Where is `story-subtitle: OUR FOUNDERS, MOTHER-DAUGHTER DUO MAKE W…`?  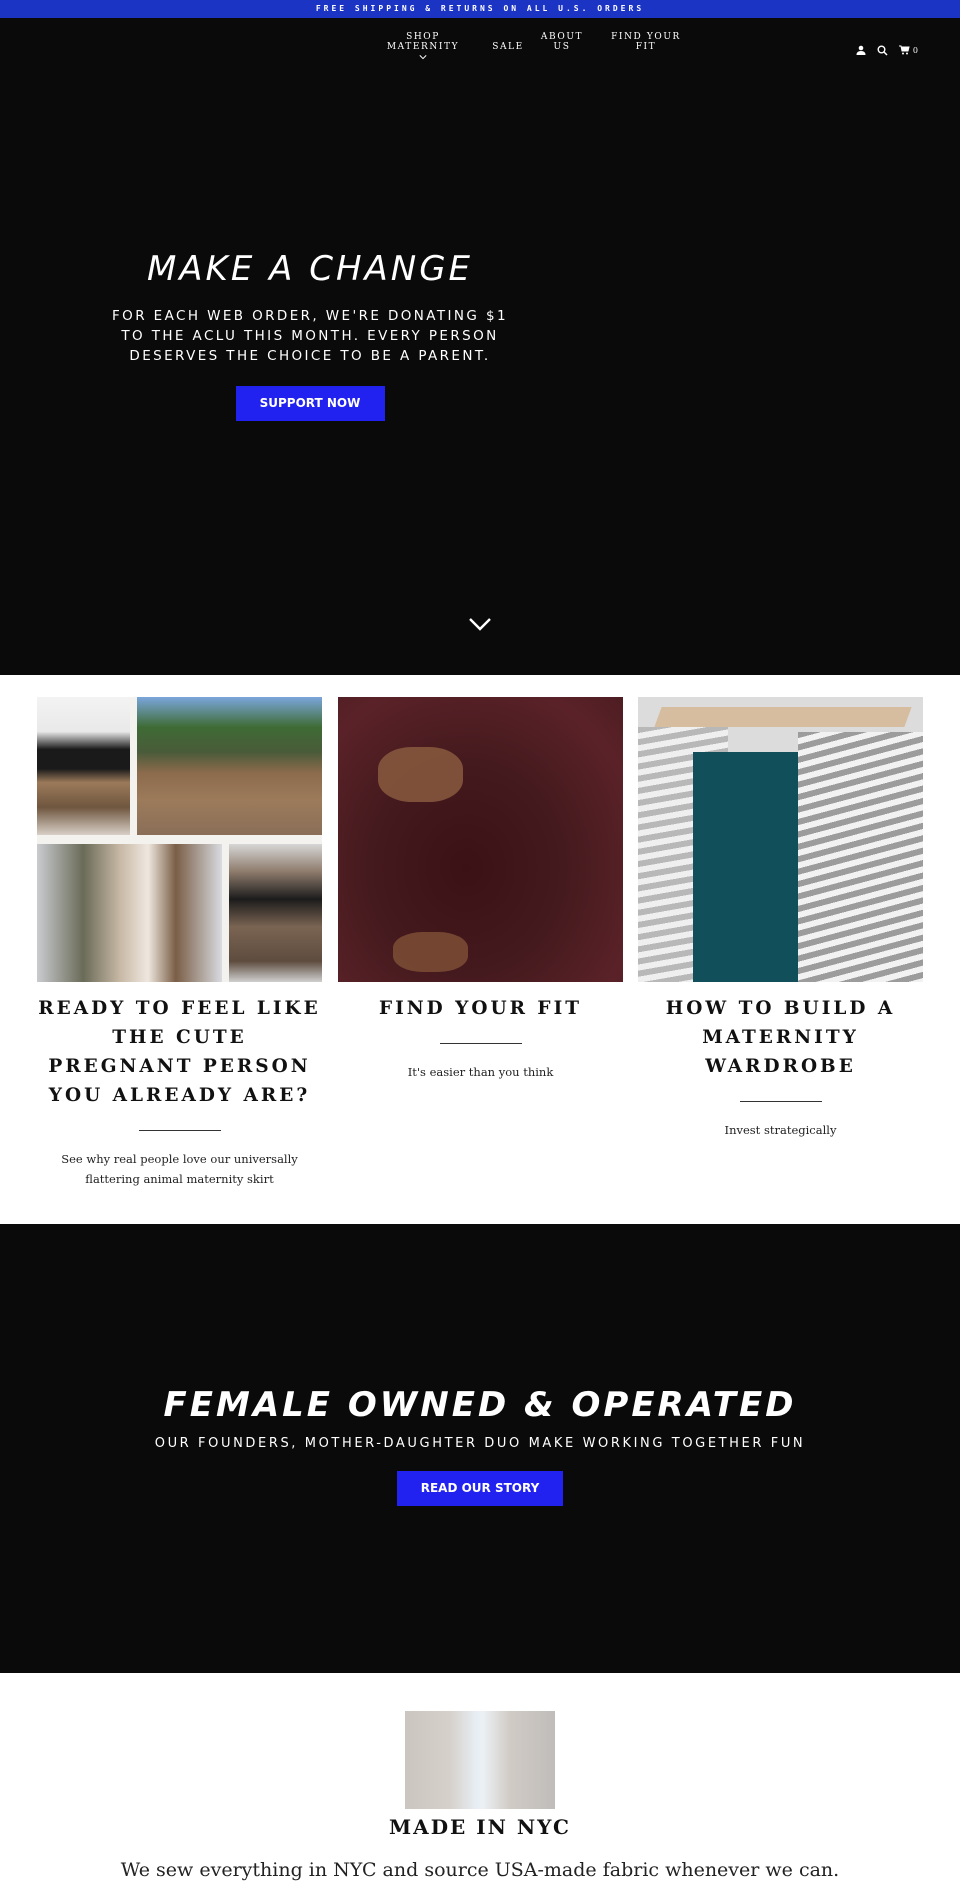 story-subtitle: OUR FOUNDERS, MOTHER-DAUGHTER DUO MAKE W… is located at coordinates (480, 1443).